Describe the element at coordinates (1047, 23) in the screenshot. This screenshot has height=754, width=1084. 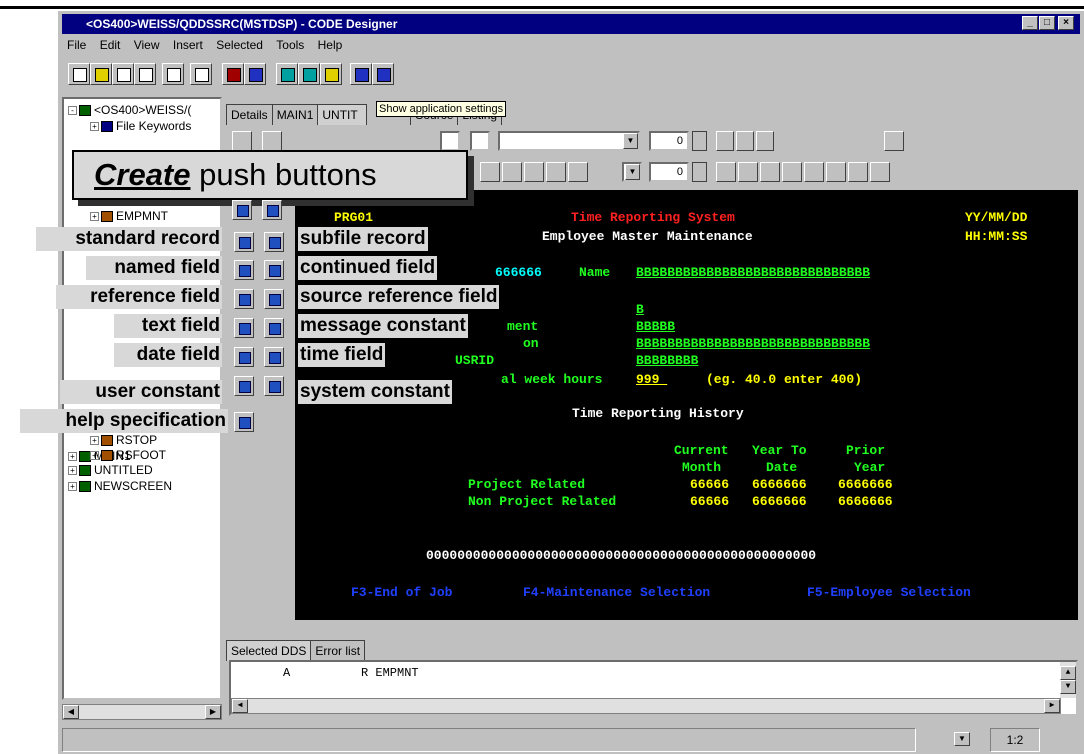
I see `maximize-button: □` at that location.